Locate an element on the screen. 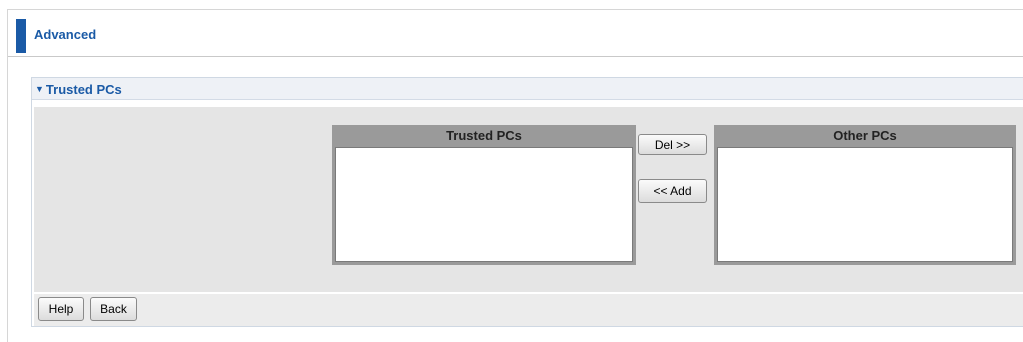  trusted-pcs-listbox: Trusted PCs is located at coordinates (484, 195).